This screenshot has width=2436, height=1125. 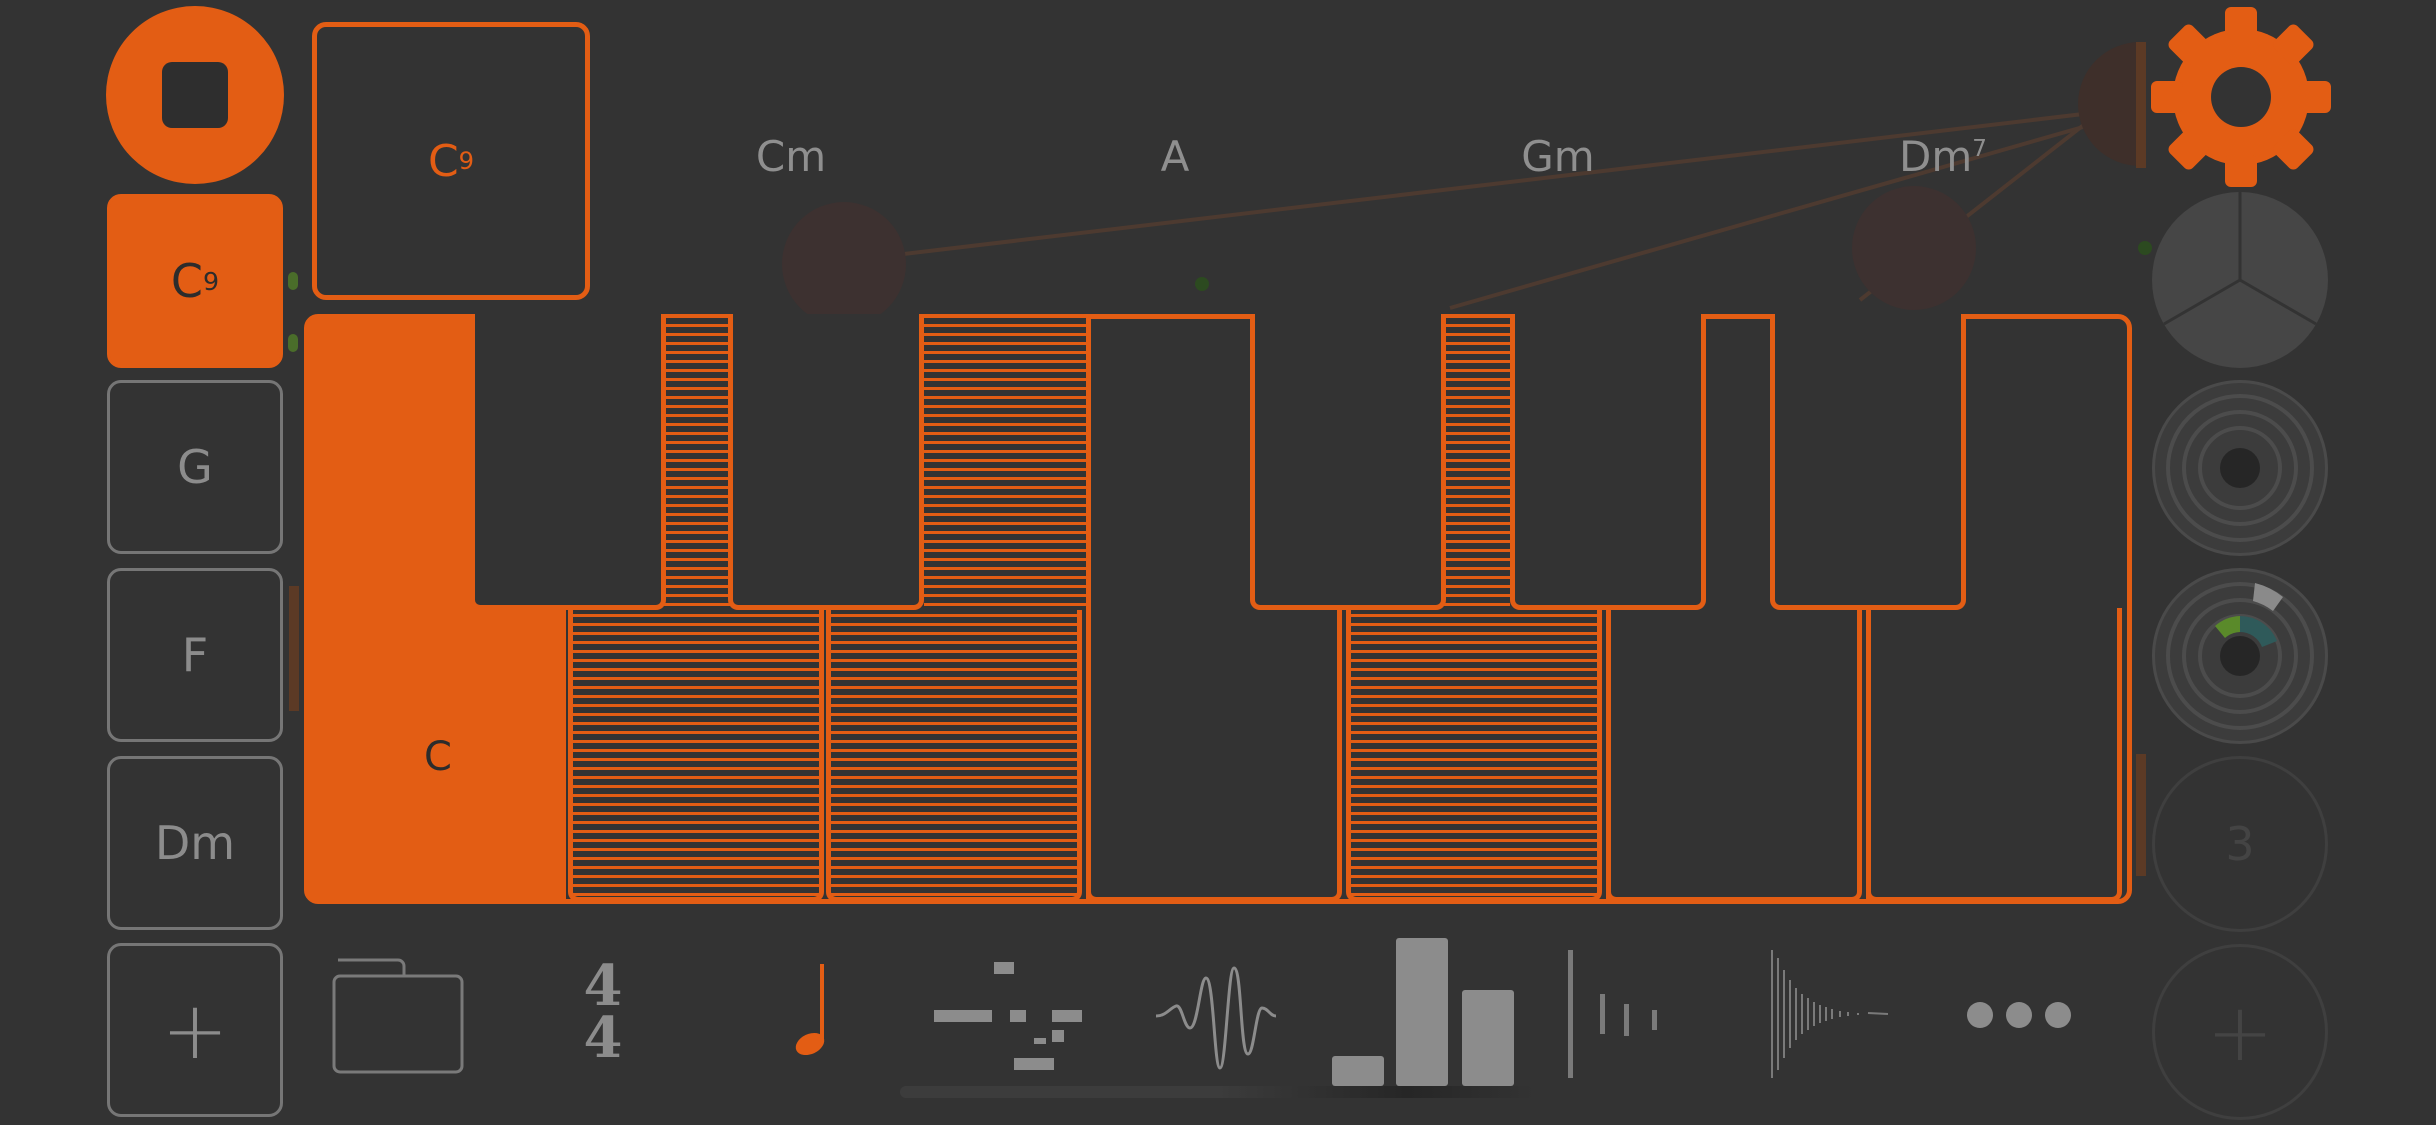 I want to click on bars-button, so click(x=1423, y=1012).